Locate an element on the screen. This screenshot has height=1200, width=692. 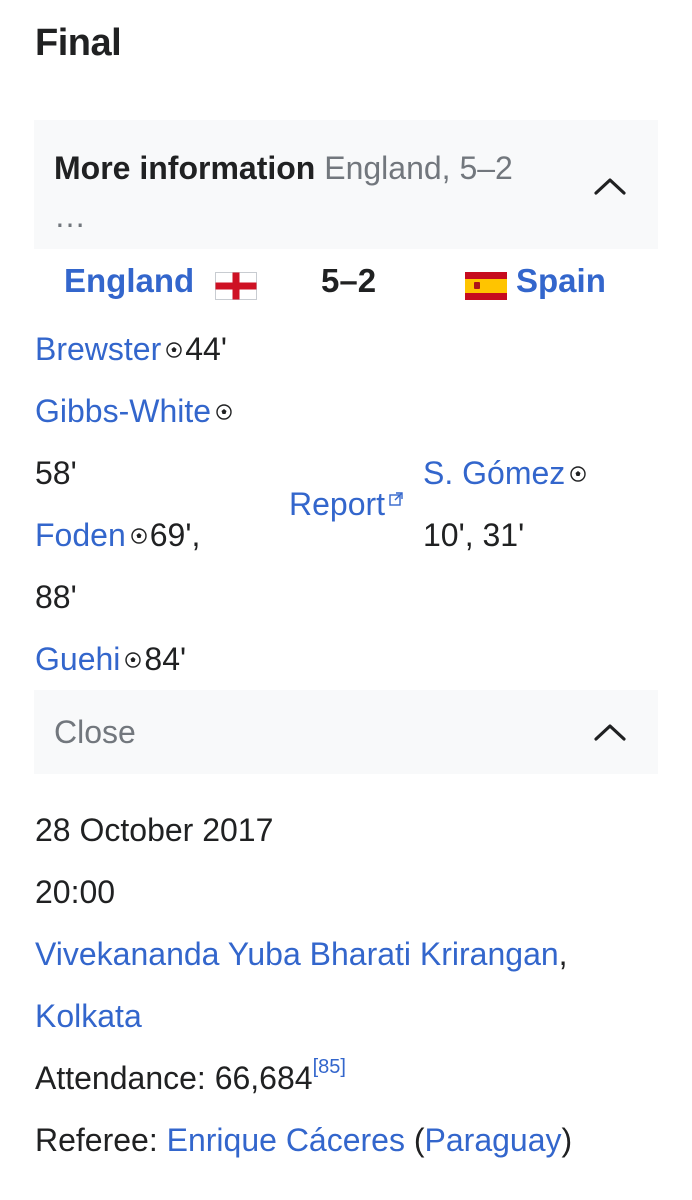
goal-minute: 69', is located at coordinates (175, 535).